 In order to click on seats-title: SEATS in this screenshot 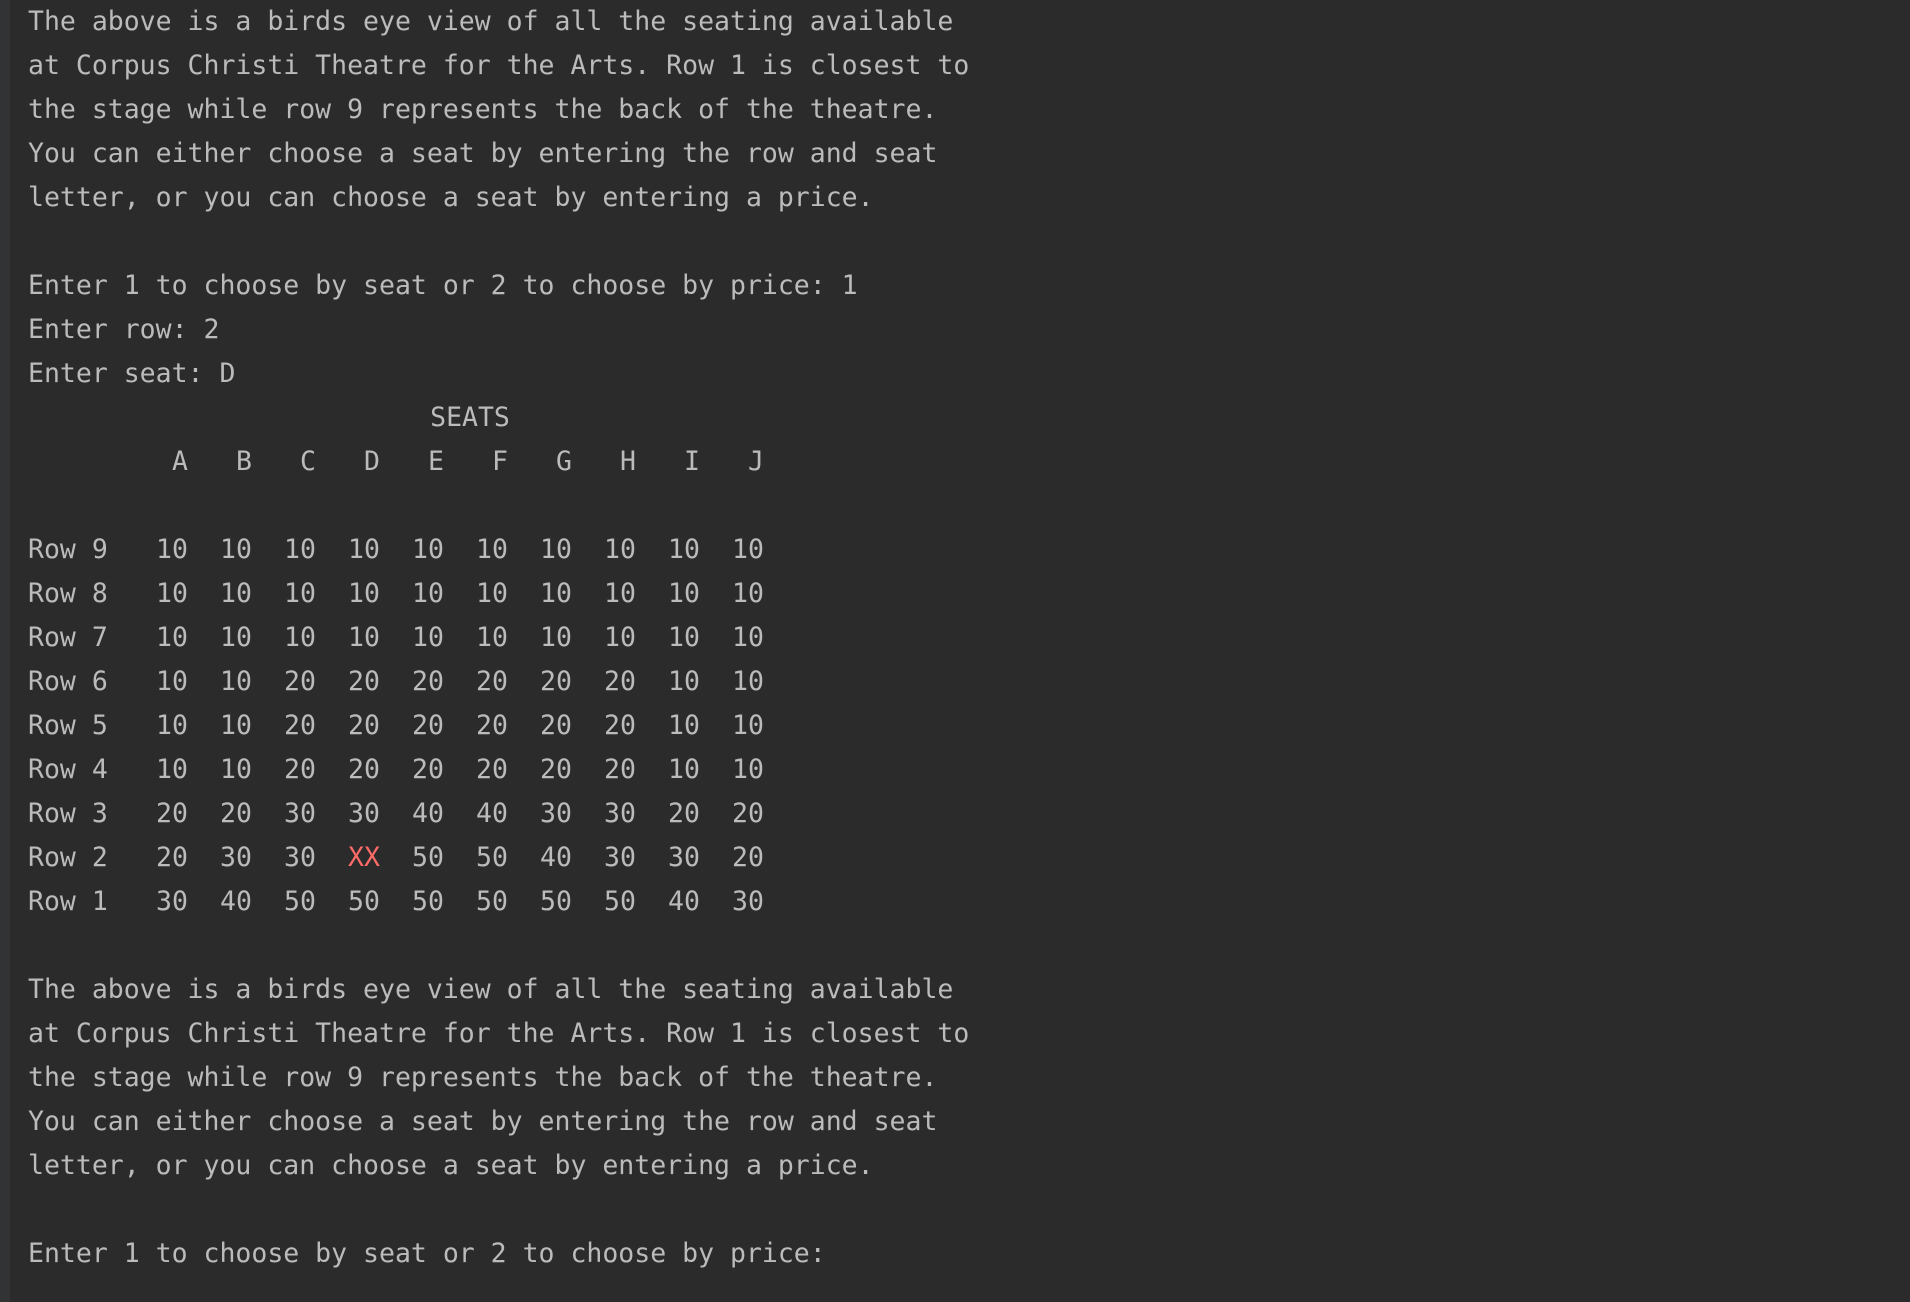, I will do `click(470, 417)`.